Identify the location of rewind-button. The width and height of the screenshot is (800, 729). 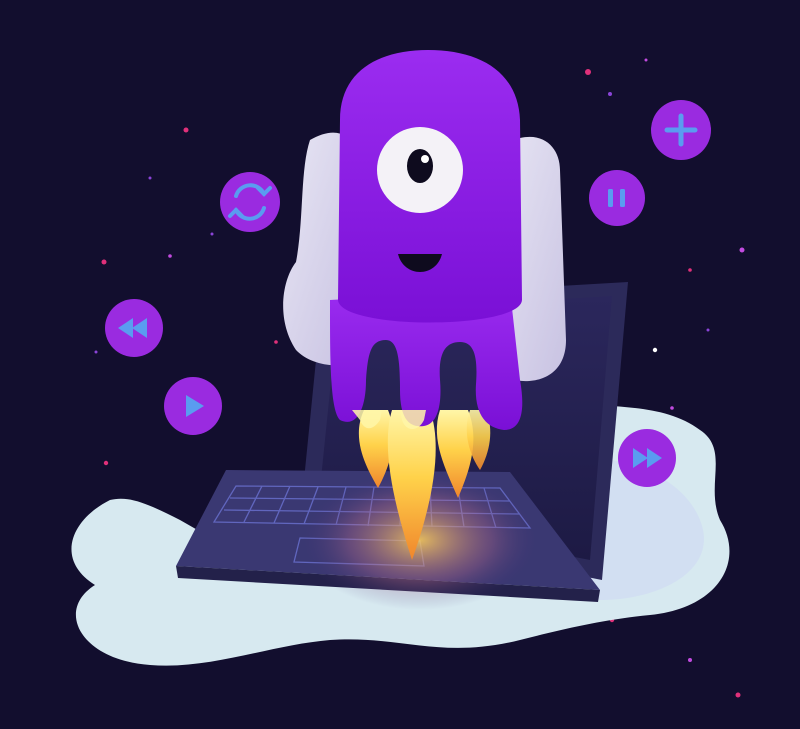
(134, 328).